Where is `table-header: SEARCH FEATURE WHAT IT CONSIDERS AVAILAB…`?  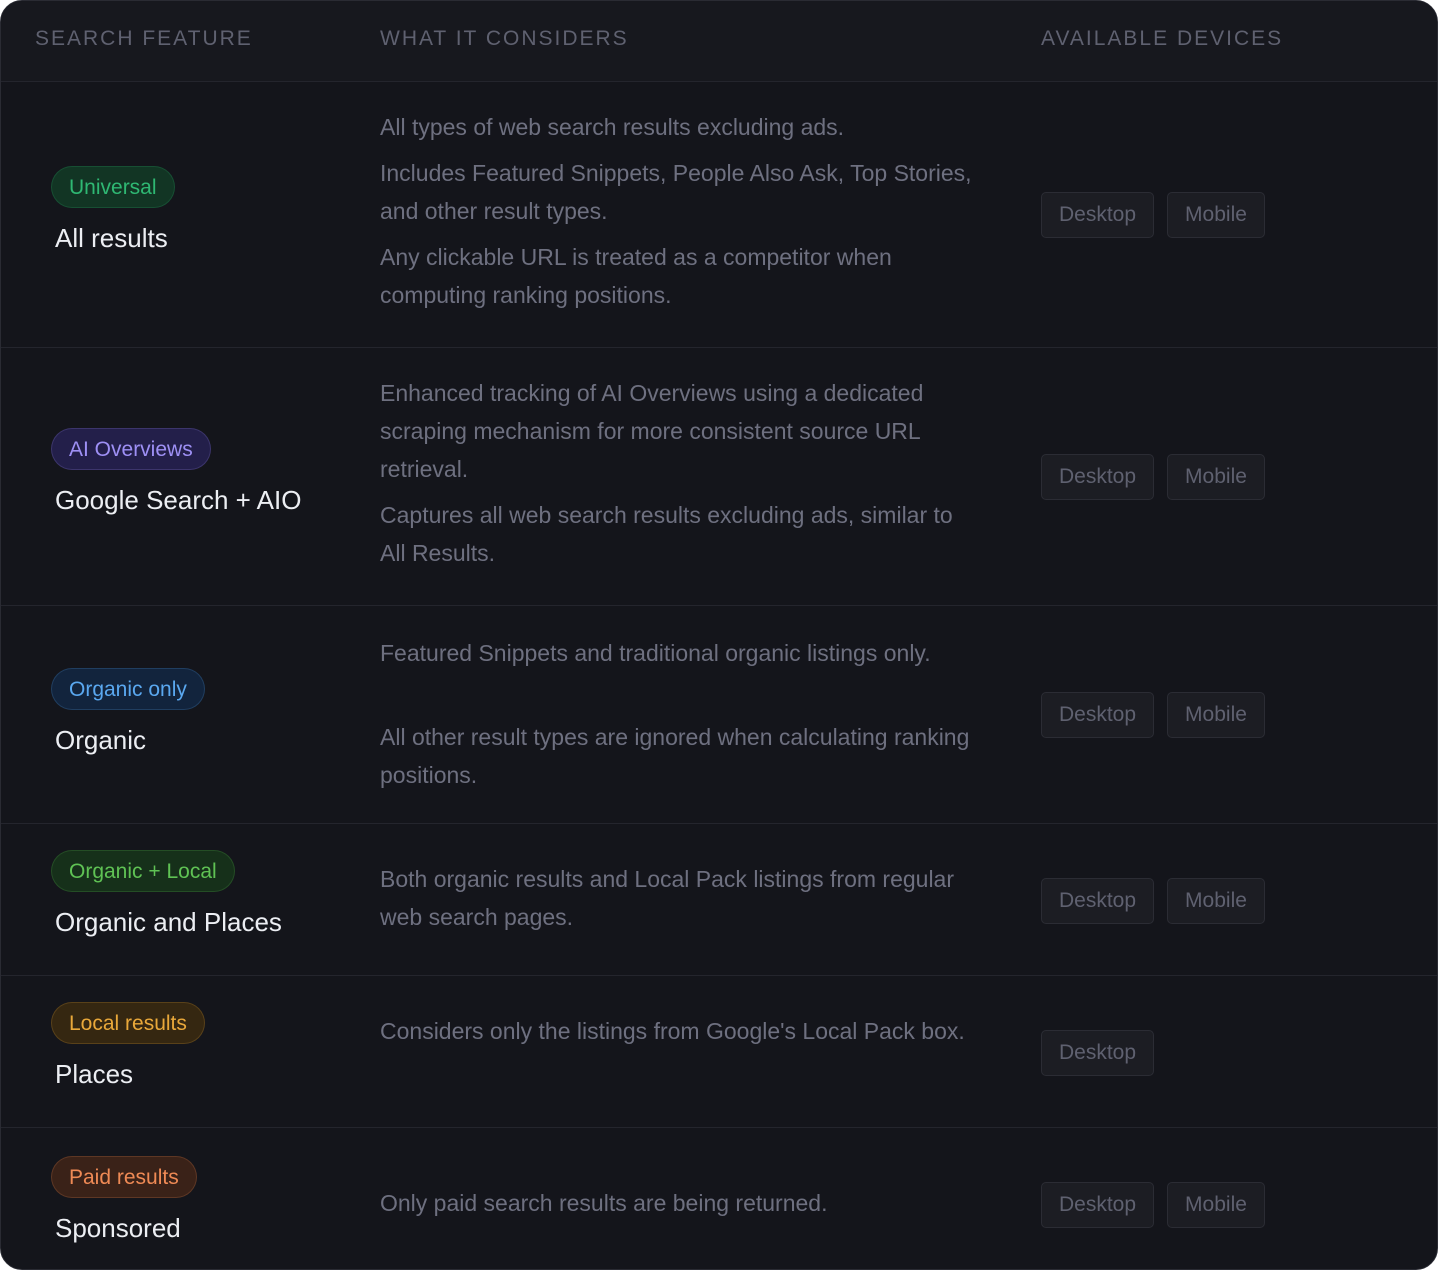
table-header: SEARCH FEATURE WHAT IT CONSIDERS AVAILAB… is located at coordinates (719, 41).